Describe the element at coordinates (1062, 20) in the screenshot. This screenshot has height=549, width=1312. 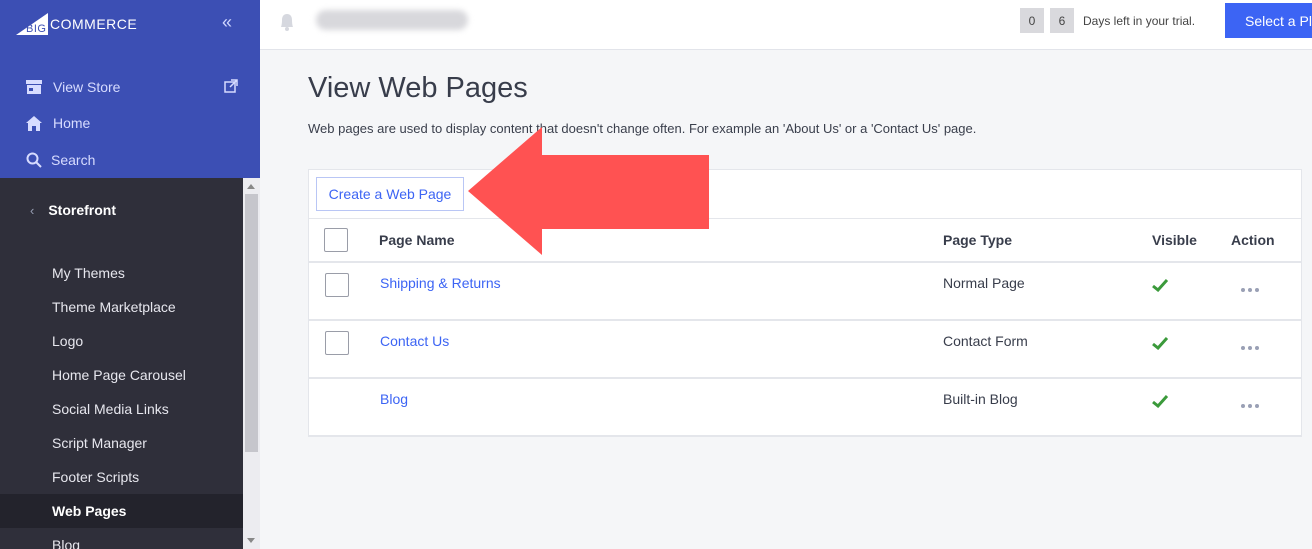
I see `trial-days-digit: 6` at that location.